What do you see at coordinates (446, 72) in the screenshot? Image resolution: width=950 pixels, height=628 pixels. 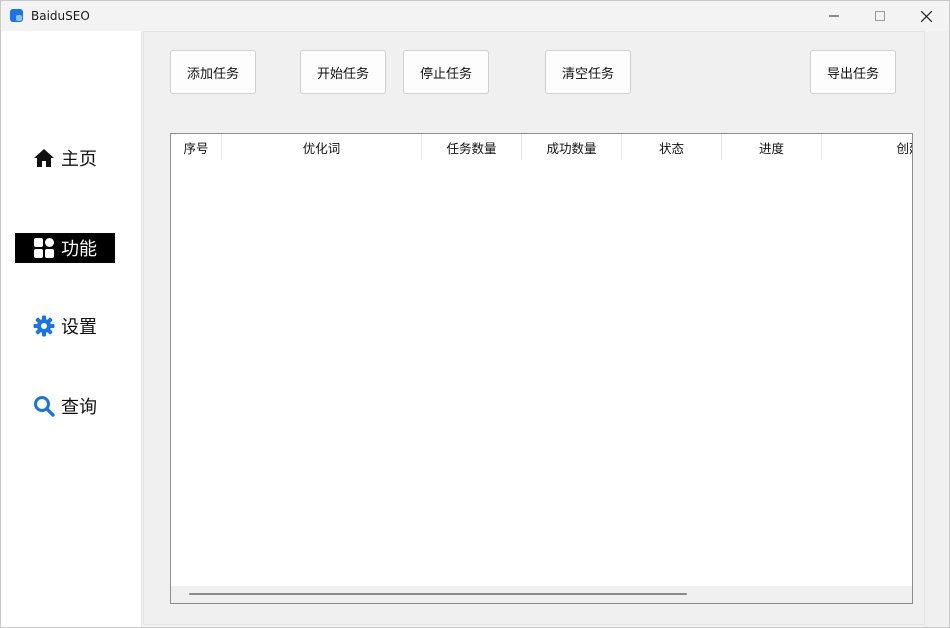 I see `stop-task-button: 停止任务` at bounding box center [446, 72].